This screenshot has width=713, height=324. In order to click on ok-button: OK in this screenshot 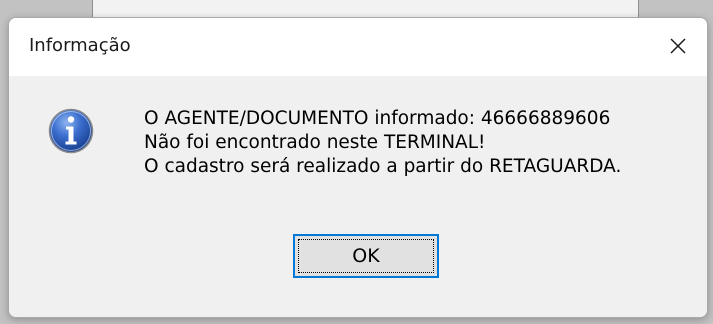, I will do `click(366, 256)`.